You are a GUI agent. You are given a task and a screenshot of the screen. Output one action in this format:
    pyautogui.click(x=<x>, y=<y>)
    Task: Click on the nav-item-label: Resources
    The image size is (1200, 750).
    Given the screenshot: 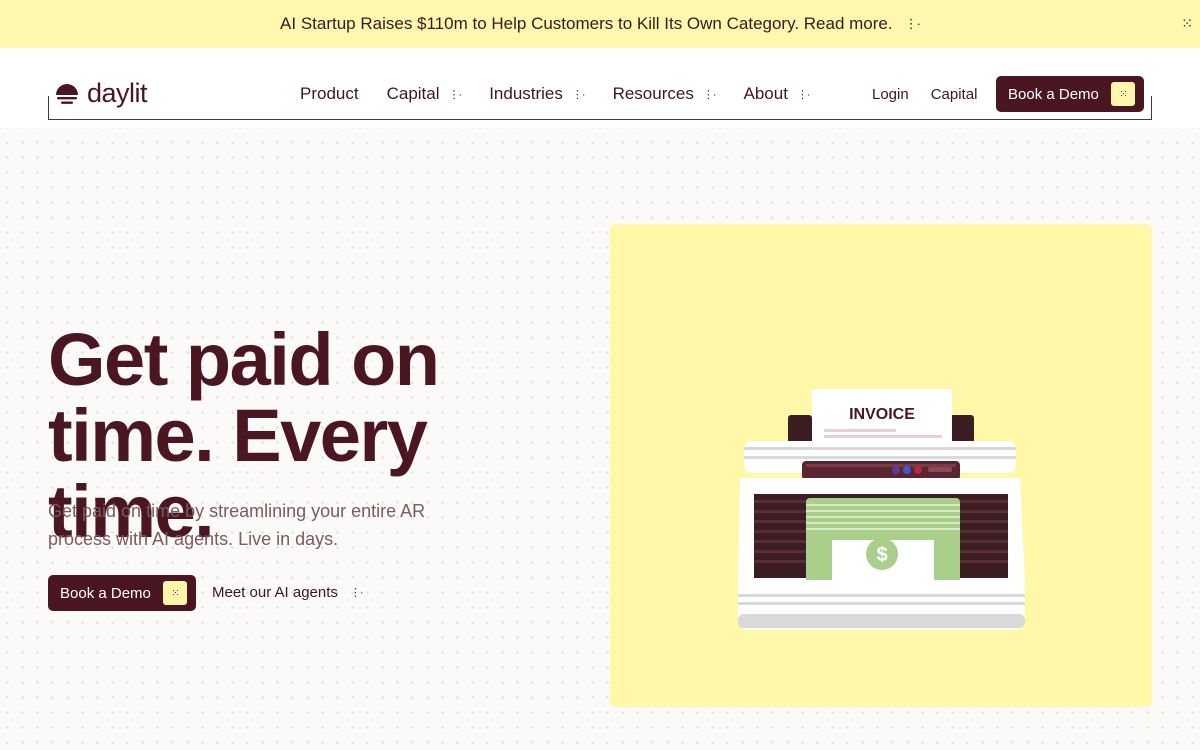 What is the action you would take?
    pyautogui.click(x=653, y=93)
    